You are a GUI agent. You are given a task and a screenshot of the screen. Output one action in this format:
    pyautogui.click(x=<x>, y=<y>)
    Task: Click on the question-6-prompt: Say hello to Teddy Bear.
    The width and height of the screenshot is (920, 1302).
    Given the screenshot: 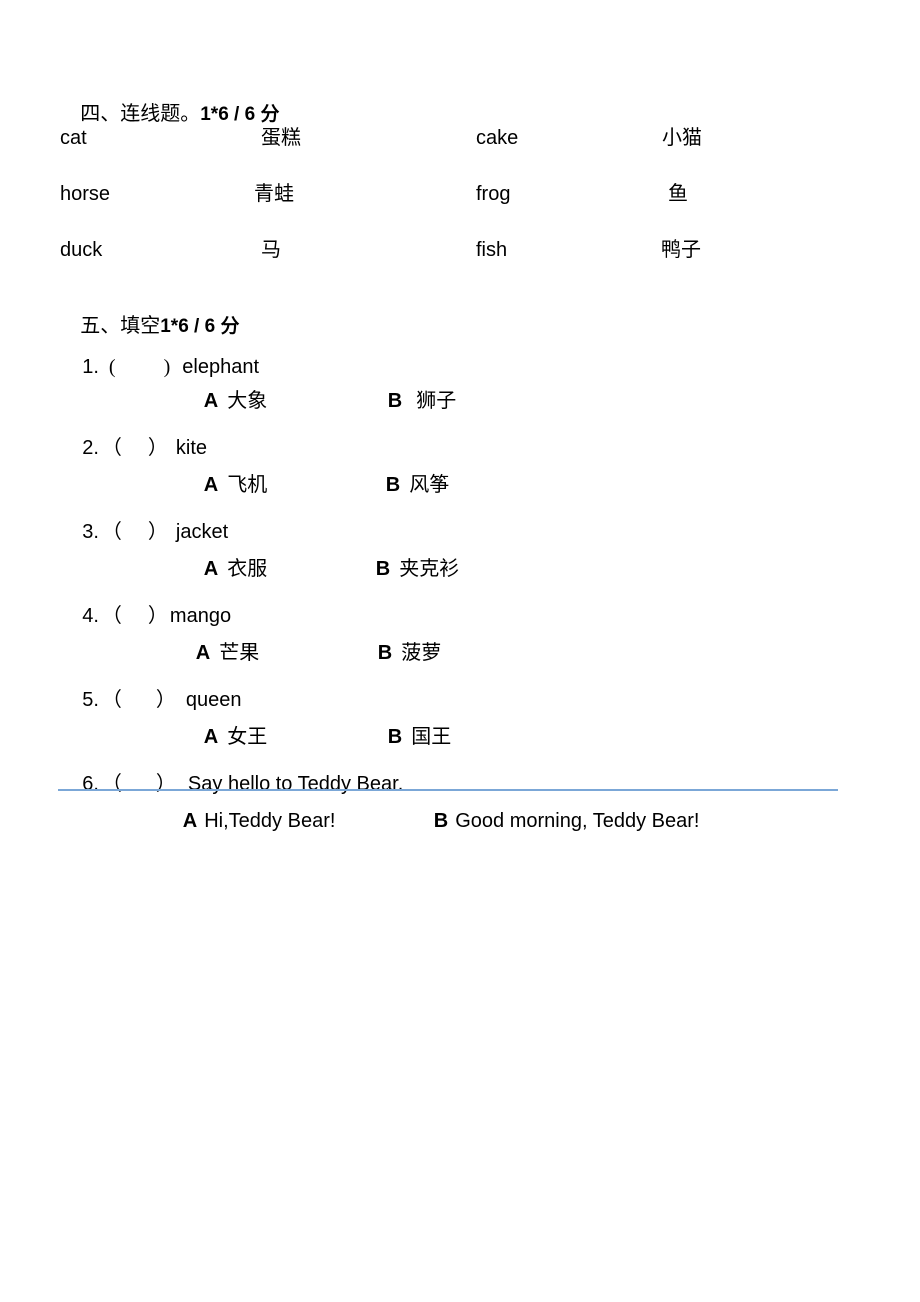 What is the action you would take?
    pyautogui.click(x=295, y=784)
    